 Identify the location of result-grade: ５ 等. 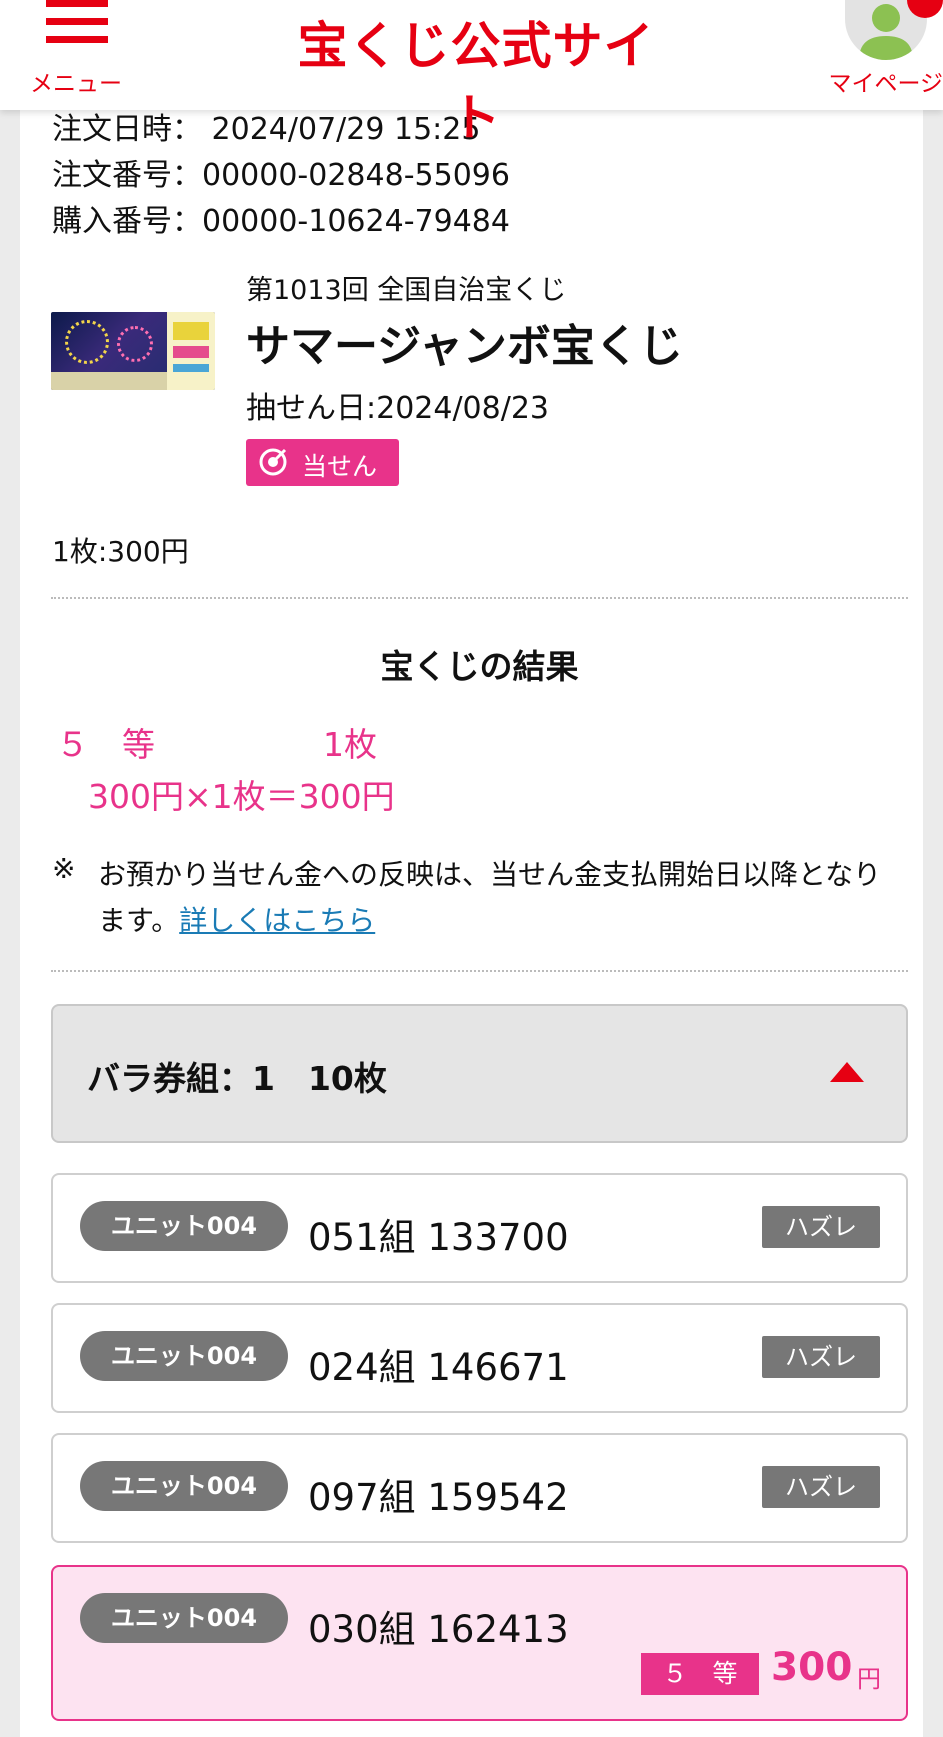
(105, 744).